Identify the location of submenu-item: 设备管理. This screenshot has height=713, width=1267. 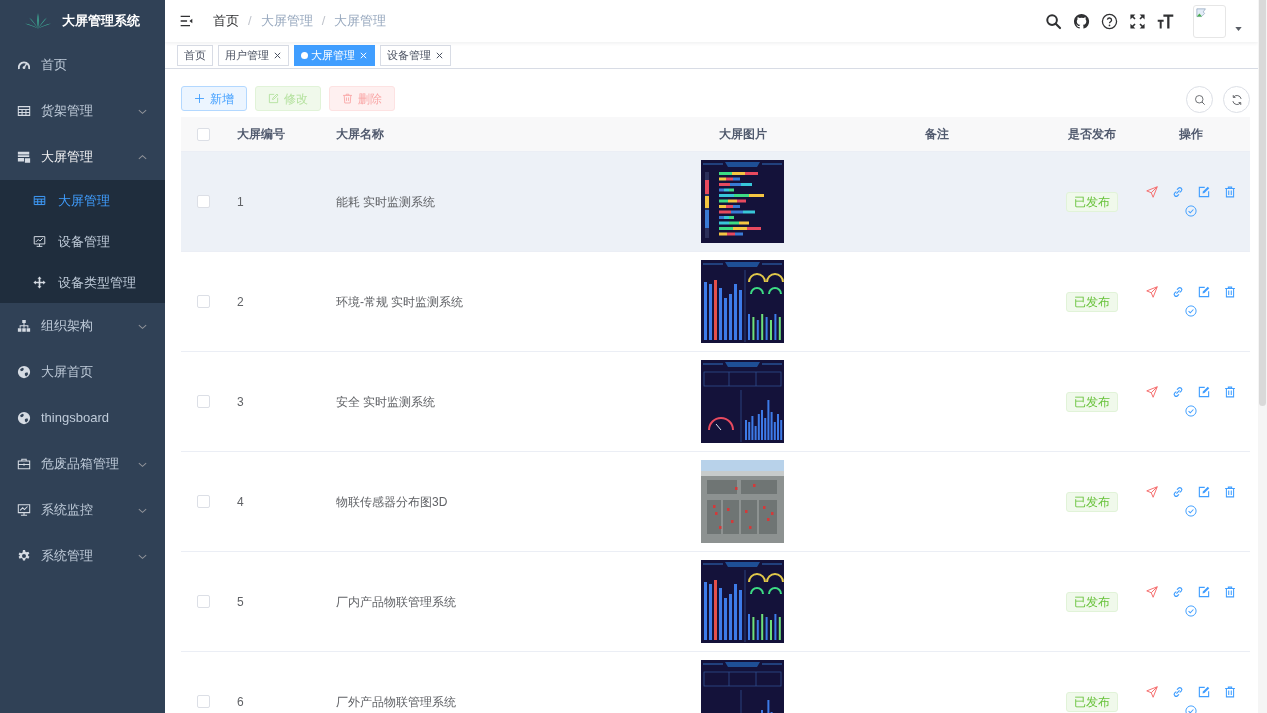
(82, 241).